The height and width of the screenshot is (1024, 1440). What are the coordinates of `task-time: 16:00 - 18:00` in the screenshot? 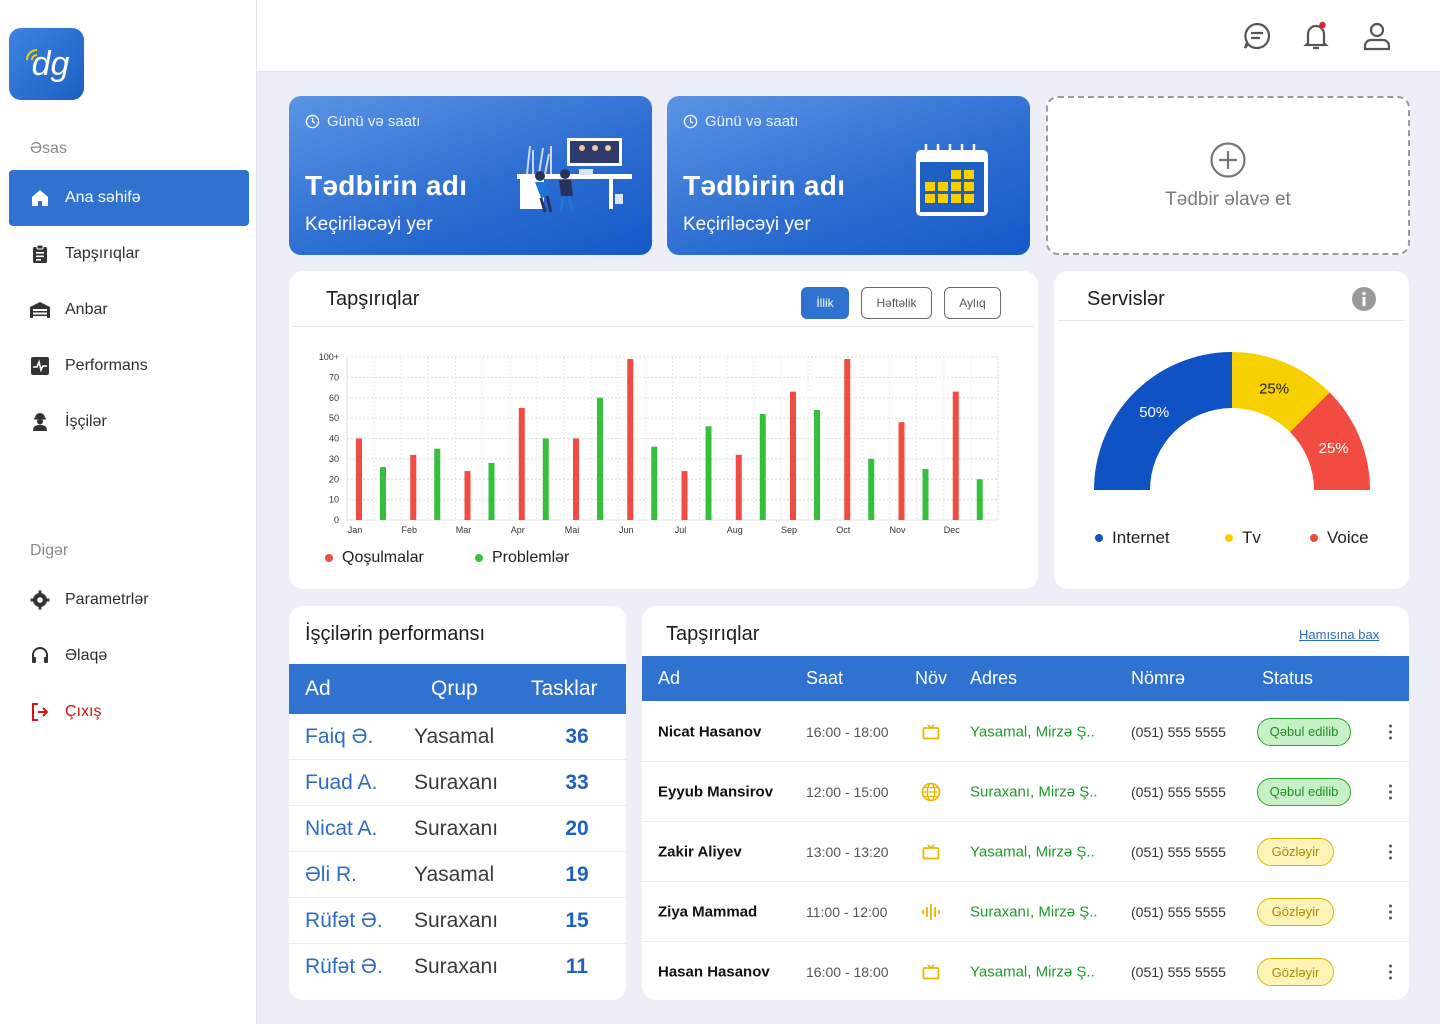 It's located at (847, 731).